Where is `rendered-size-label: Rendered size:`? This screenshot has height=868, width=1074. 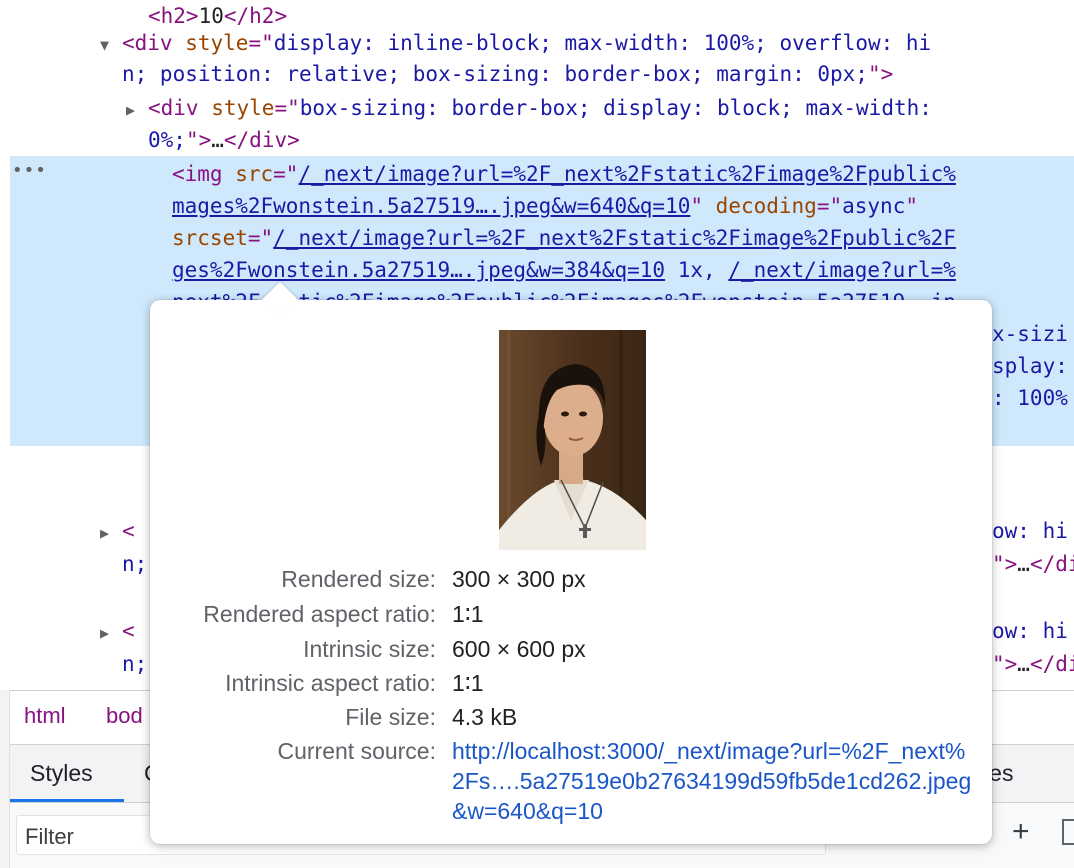
rendered-size-label: Rendered size: is located at coordinates (358, 579).